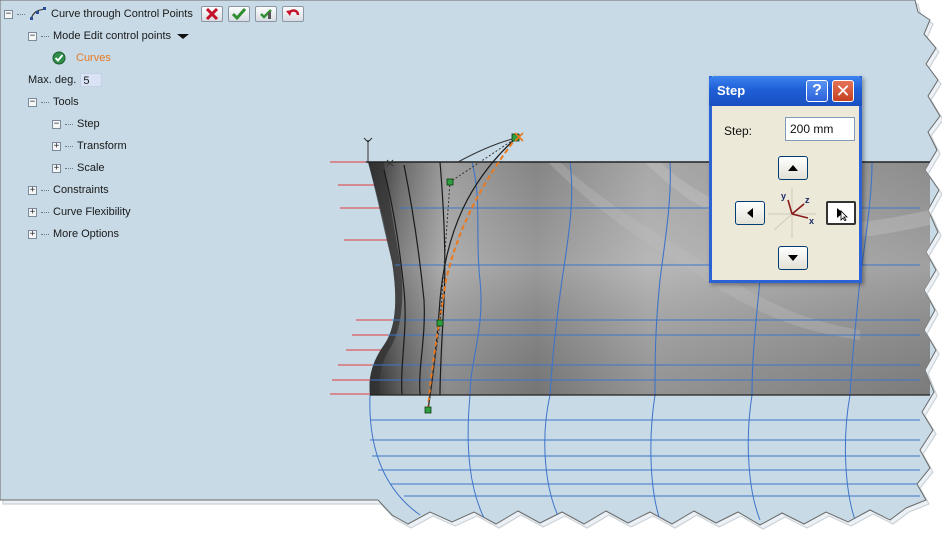 The width and height of the screenshot is (942, 545). What do you see at coordinates (38, 13) in the screenshot?
I see `curve-control-points-icon` at bounding box center [38, 13].